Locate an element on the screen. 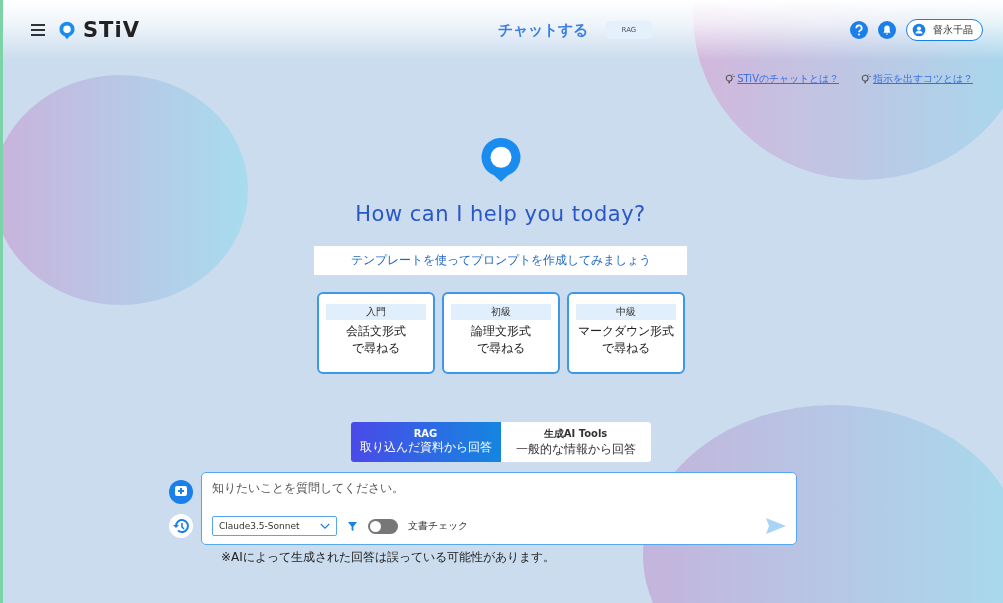 This screenshot has height=603, width=1003. help-icon is located at coordinates (859, 30).